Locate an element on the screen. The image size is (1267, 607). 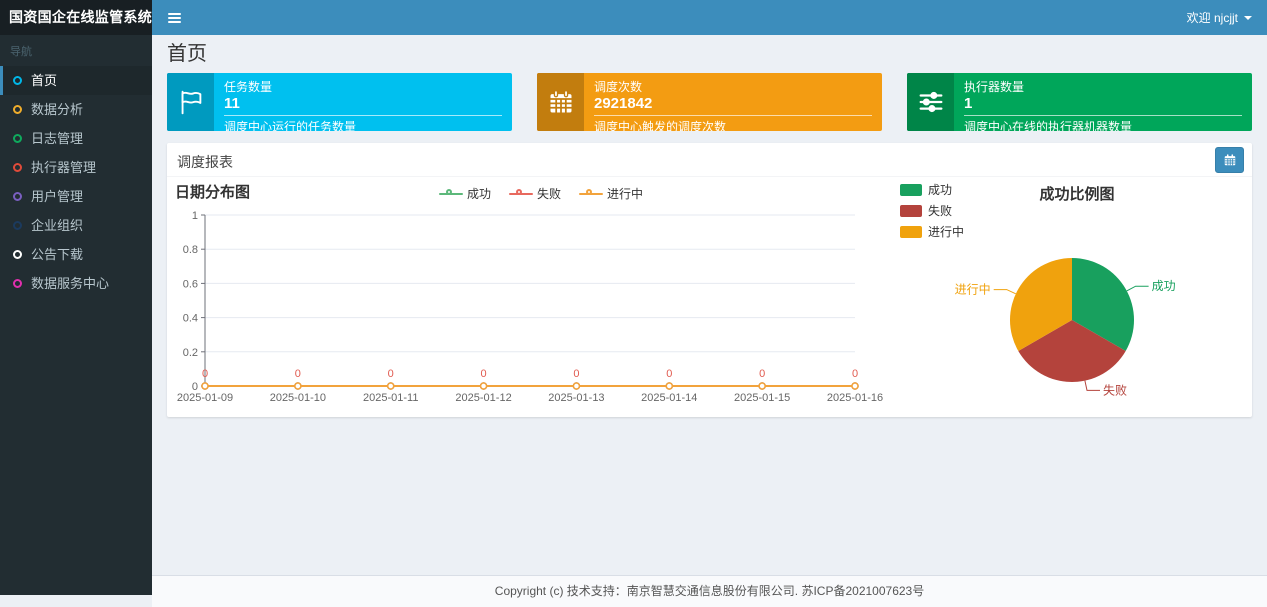
sidebar-item-label: 公告下载 is located at coordinates (57, 254).